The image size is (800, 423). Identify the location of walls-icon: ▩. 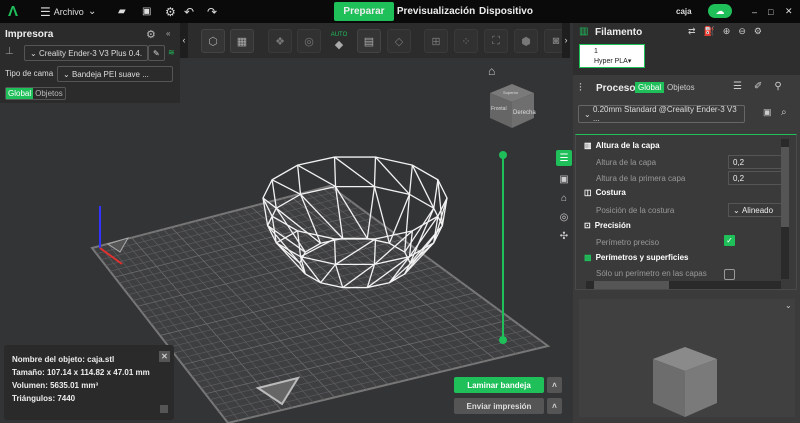
(588, 257).